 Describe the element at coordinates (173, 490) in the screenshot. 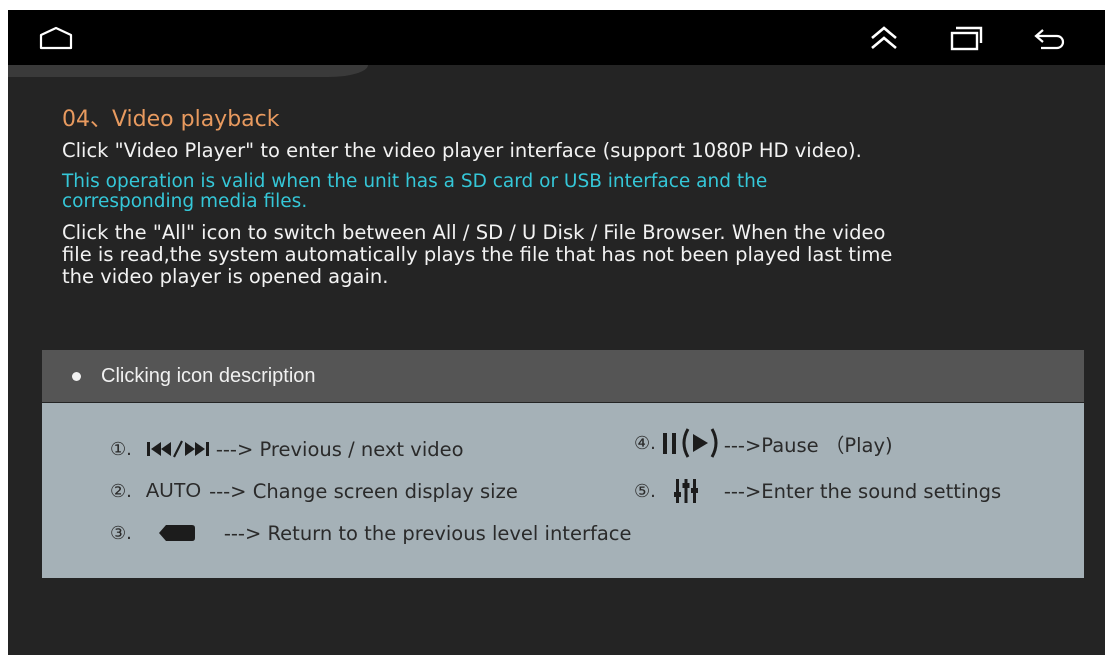

I see `auto-label: AUTO` at that location.